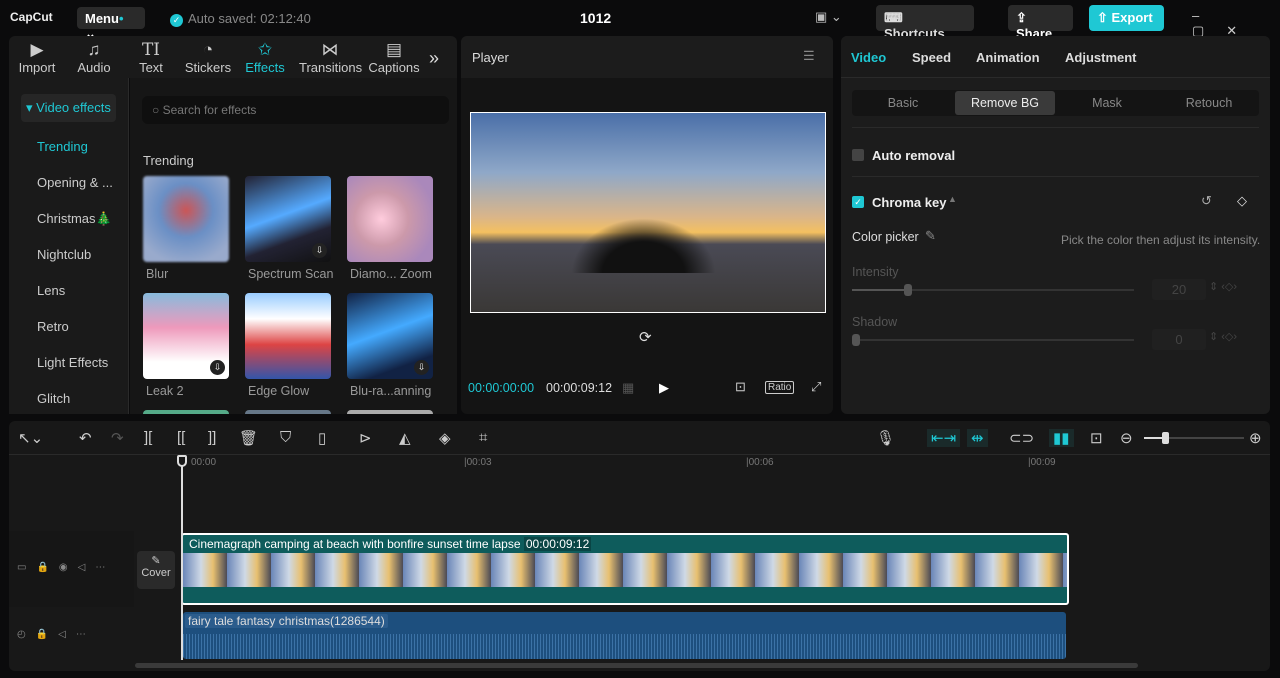  What do you see at coordinates (628, 388) in the screenshot?
I see `grid-icon: ▦` at bounding box center [628, 388].